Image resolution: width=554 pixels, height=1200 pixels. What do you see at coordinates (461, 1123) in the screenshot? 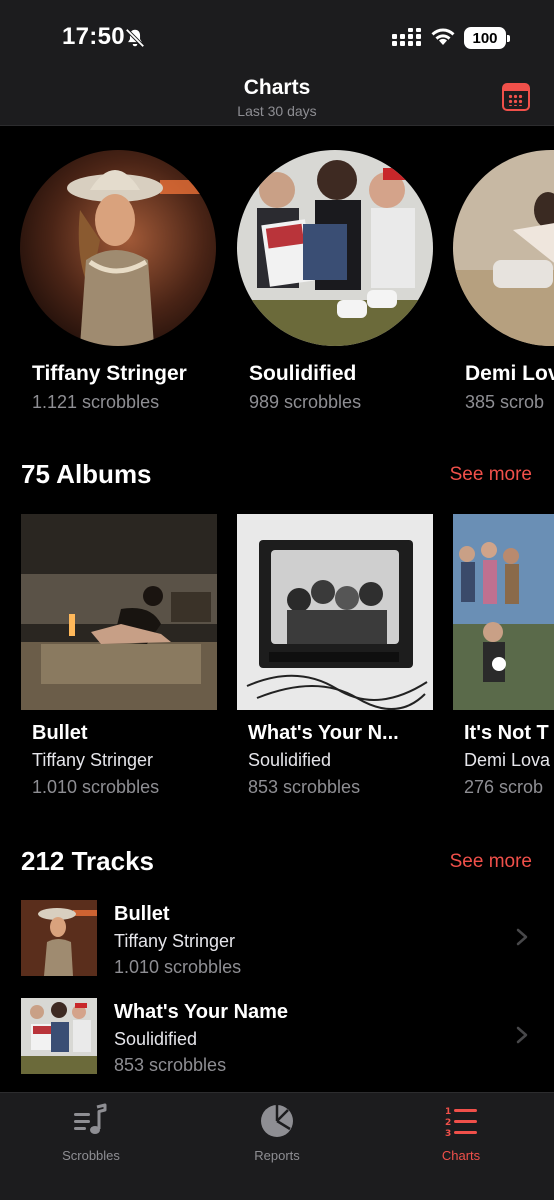
I see `numbered-list-icon: 1 2 3` at bounding box center [461, 1123].